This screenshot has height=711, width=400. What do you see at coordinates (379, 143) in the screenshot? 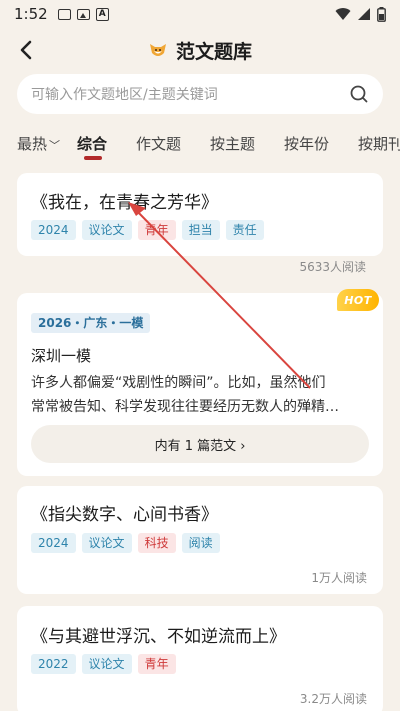
I see `tab-by-journal: 按期刊` at bounding box center [379, 143].